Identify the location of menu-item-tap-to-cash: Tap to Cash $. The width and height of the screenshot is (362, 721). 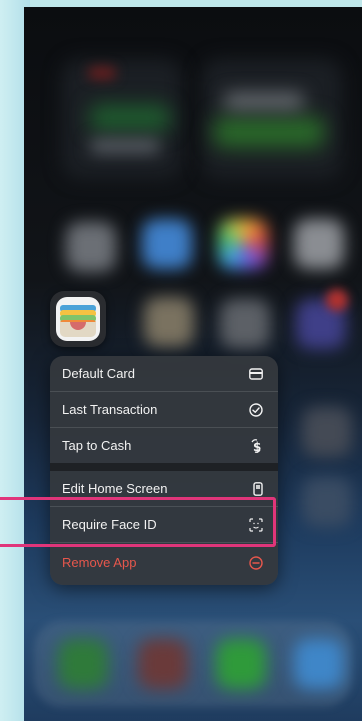
(164, 445).